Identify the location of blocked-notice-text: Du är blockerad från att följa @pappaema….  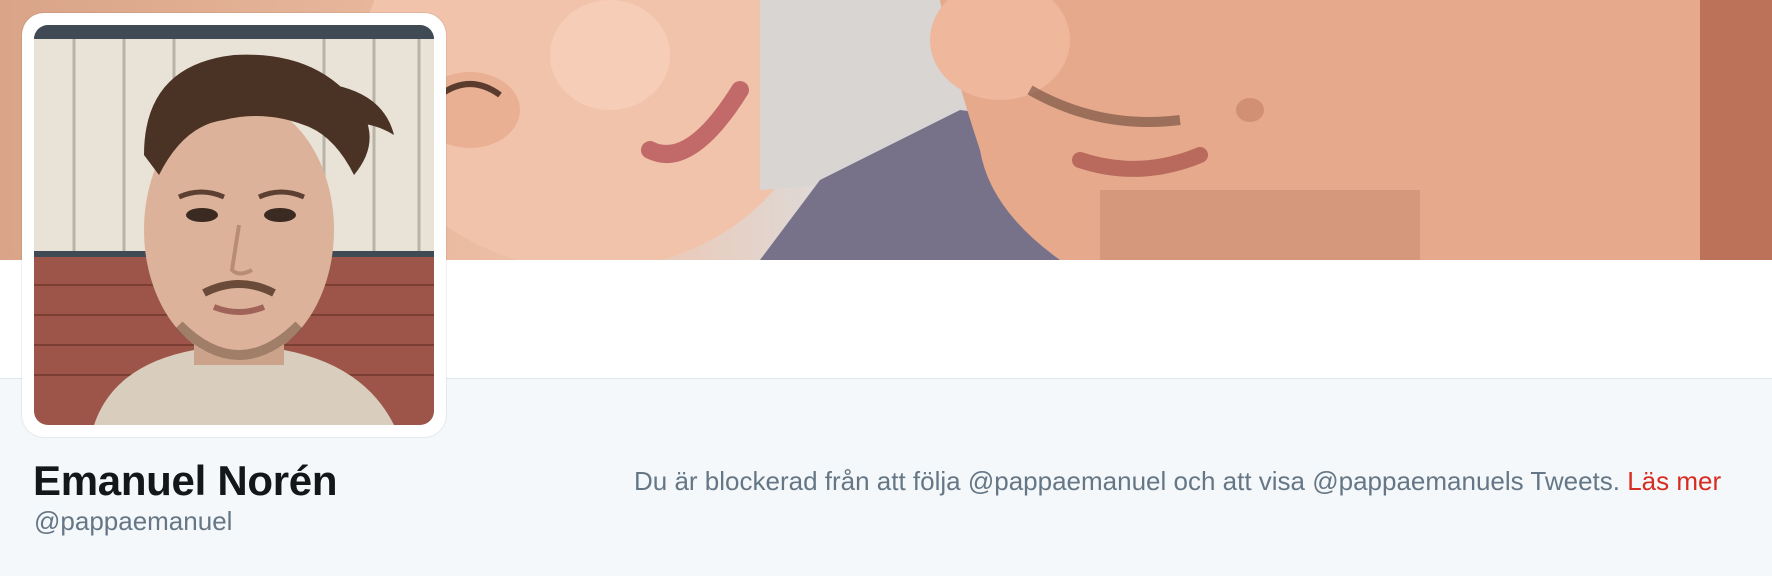
(1131, 481).